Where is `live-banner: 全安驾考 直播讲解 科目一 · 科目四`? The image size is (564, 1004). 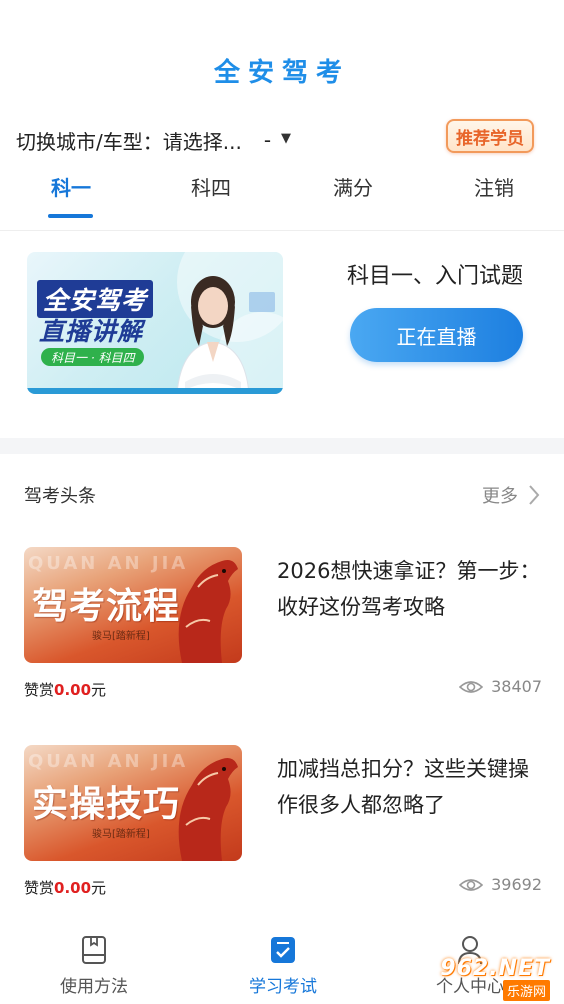
live-banner: 全安驾考 直播讲解 科目一 · 科目四 is located at coordinates (155, 323).